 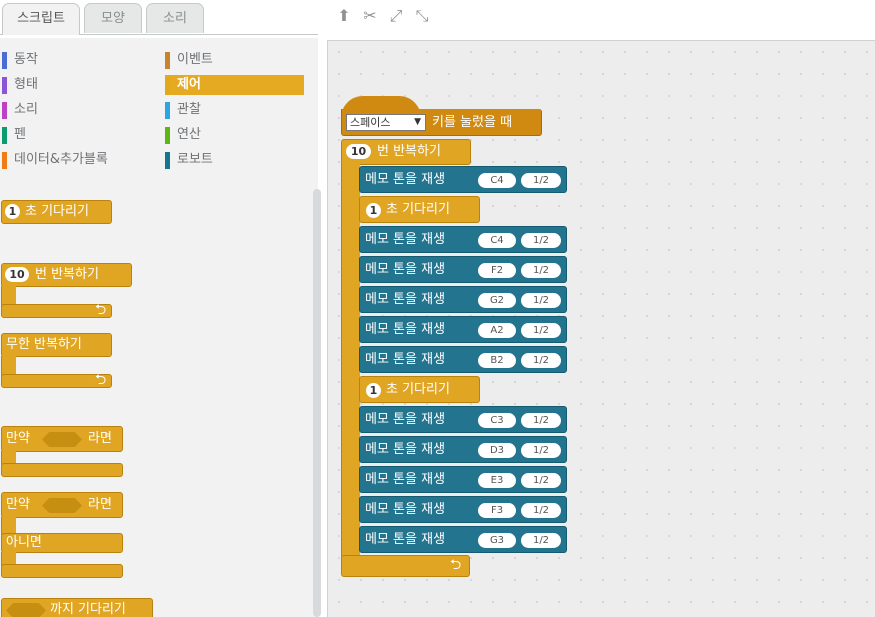 What do you see at coordinates (417, 122) in the screenshot?
I see `dropdown-arrow-icon: ▼` at bounding box center [417, 122].